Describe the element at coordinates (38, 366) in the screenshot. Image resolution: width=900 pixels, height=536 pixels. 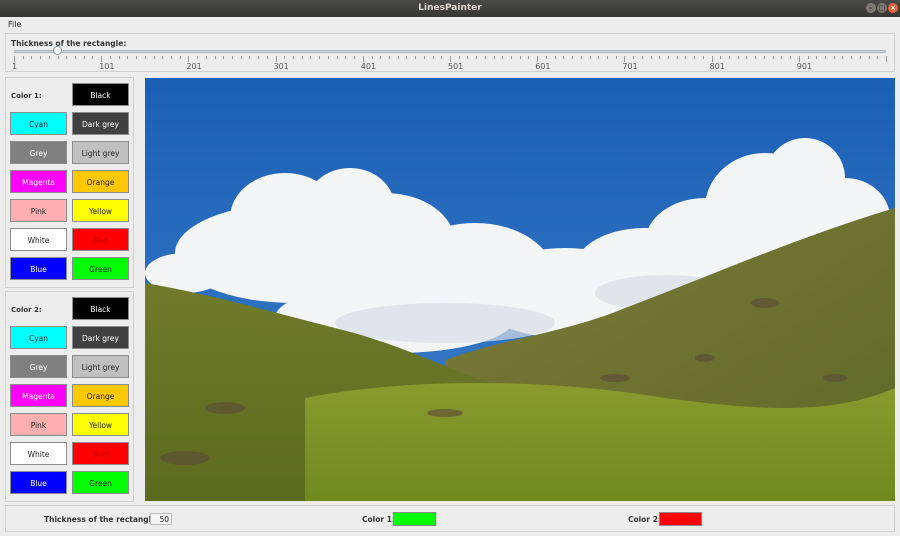
I see `color-panel_2-grey-button: Grey` at that location.